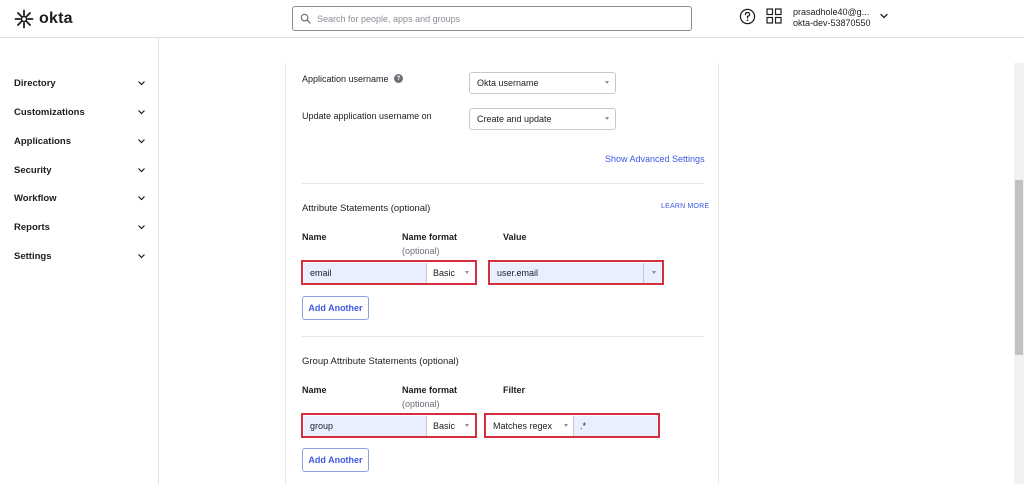  What do you see at coordinates (43, 141) in the screenshot?
I see `sidebar-item-label: Applications` at bounding box center [43, 141].